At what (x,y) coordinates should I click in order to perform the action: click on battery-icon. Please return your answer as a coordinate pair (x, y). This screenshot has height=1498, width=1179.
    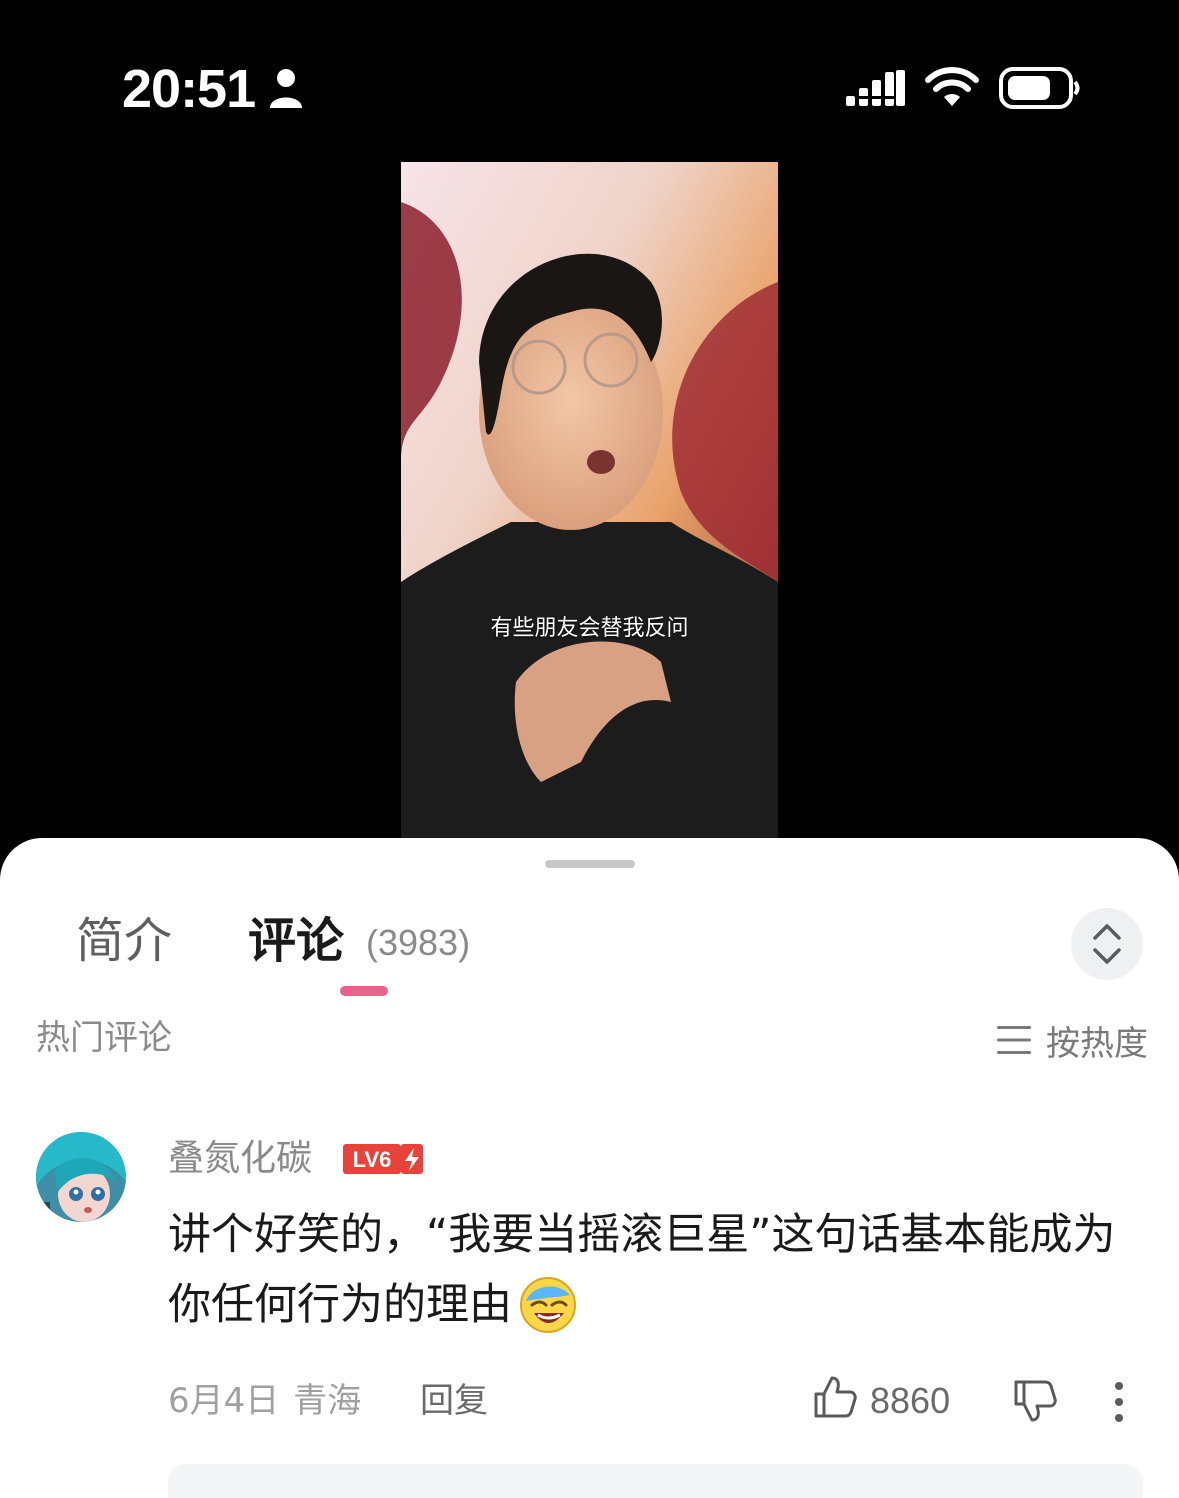
    Looking at the image, I should click on (1039, 88).